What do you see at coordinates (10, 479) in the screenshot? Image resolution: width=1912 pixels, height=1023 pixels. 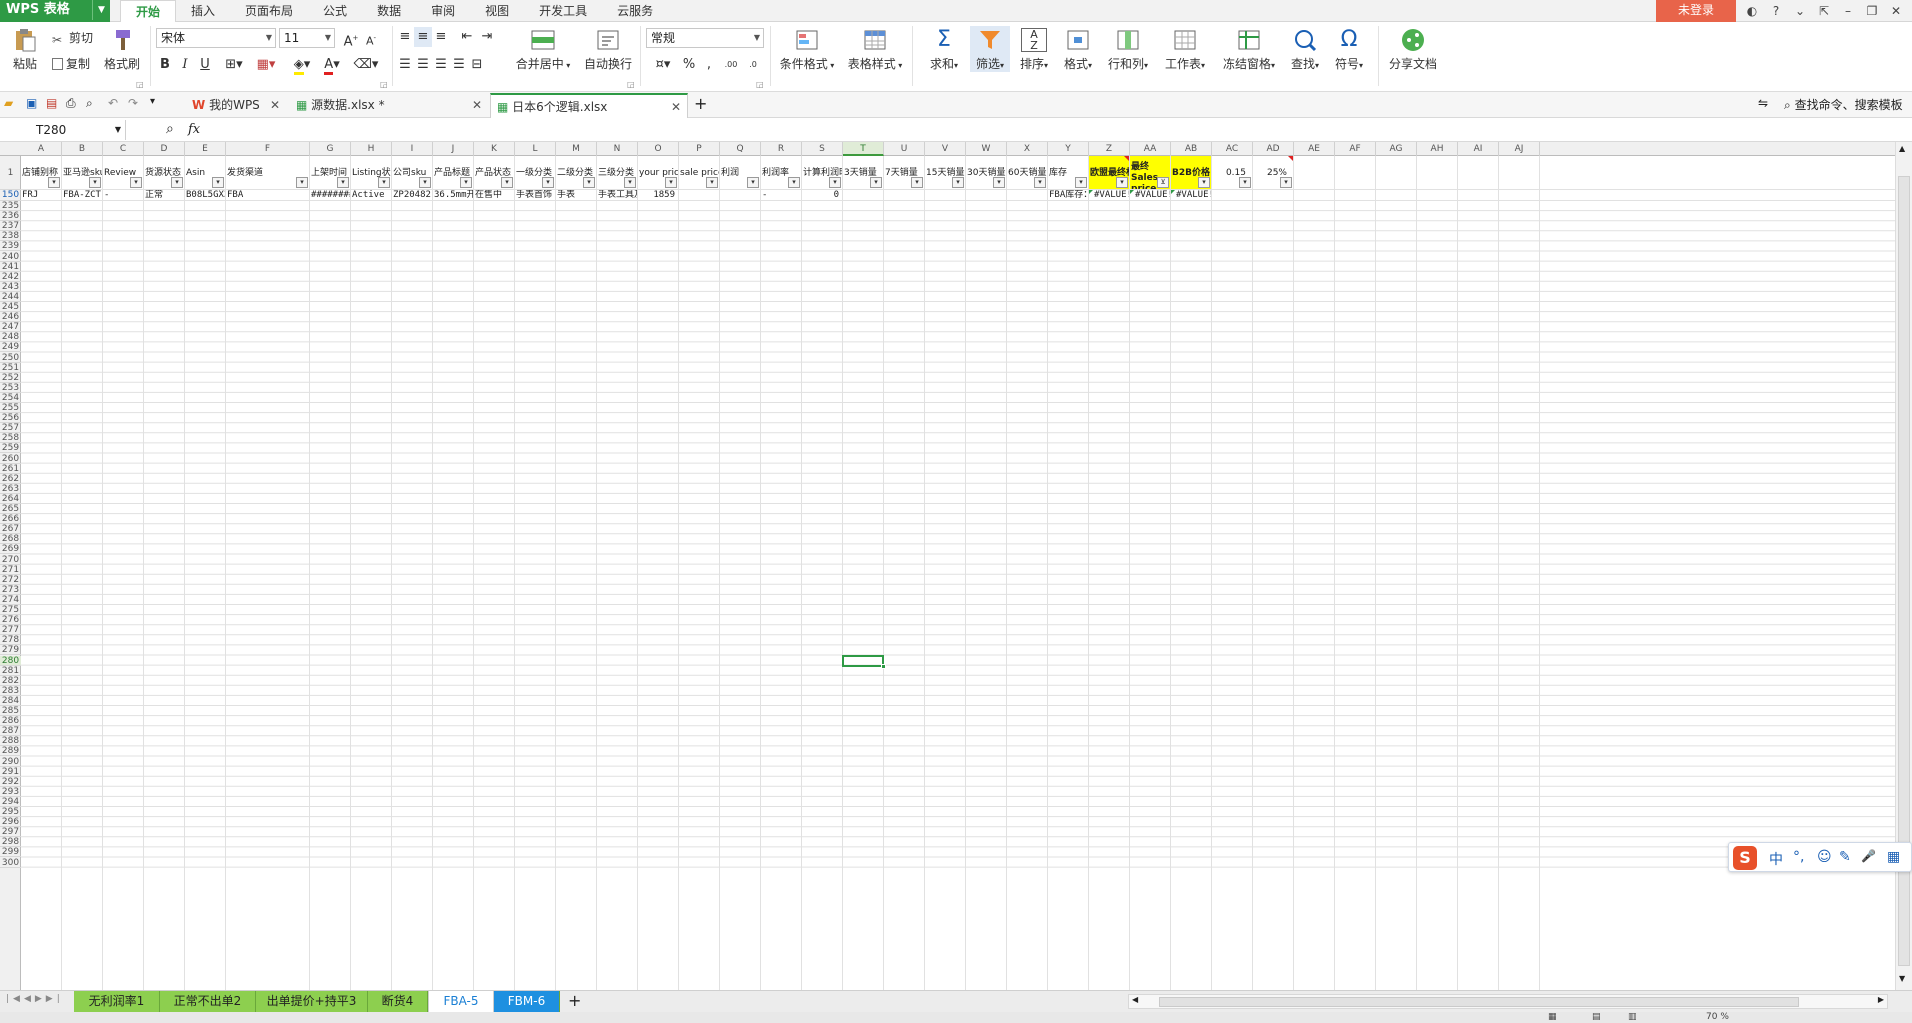 I see `row-header: 262` at bounding box center [10, 479].